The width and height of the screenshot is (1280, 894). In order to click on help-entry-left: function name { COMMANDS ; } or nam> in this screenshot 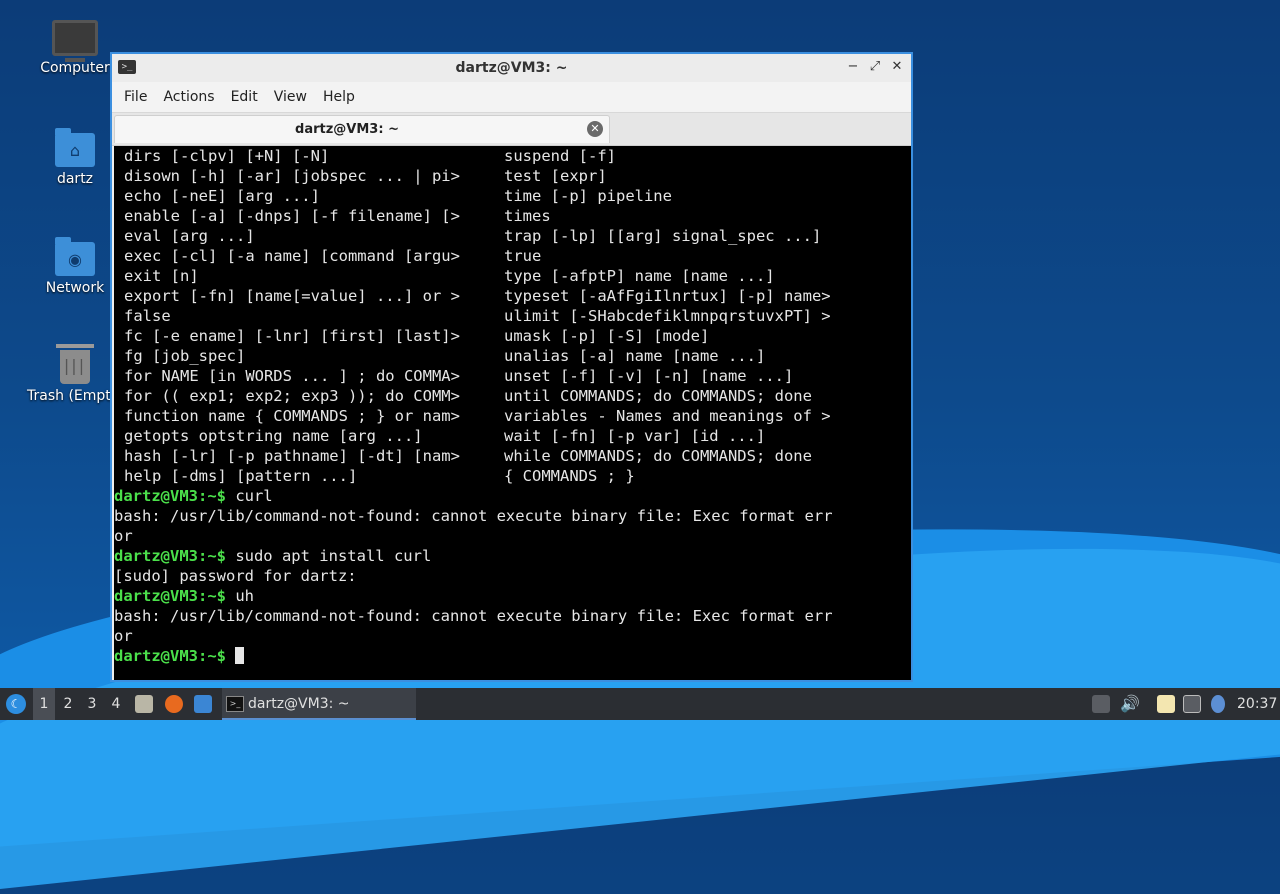, I will do `click(292, 416)`.